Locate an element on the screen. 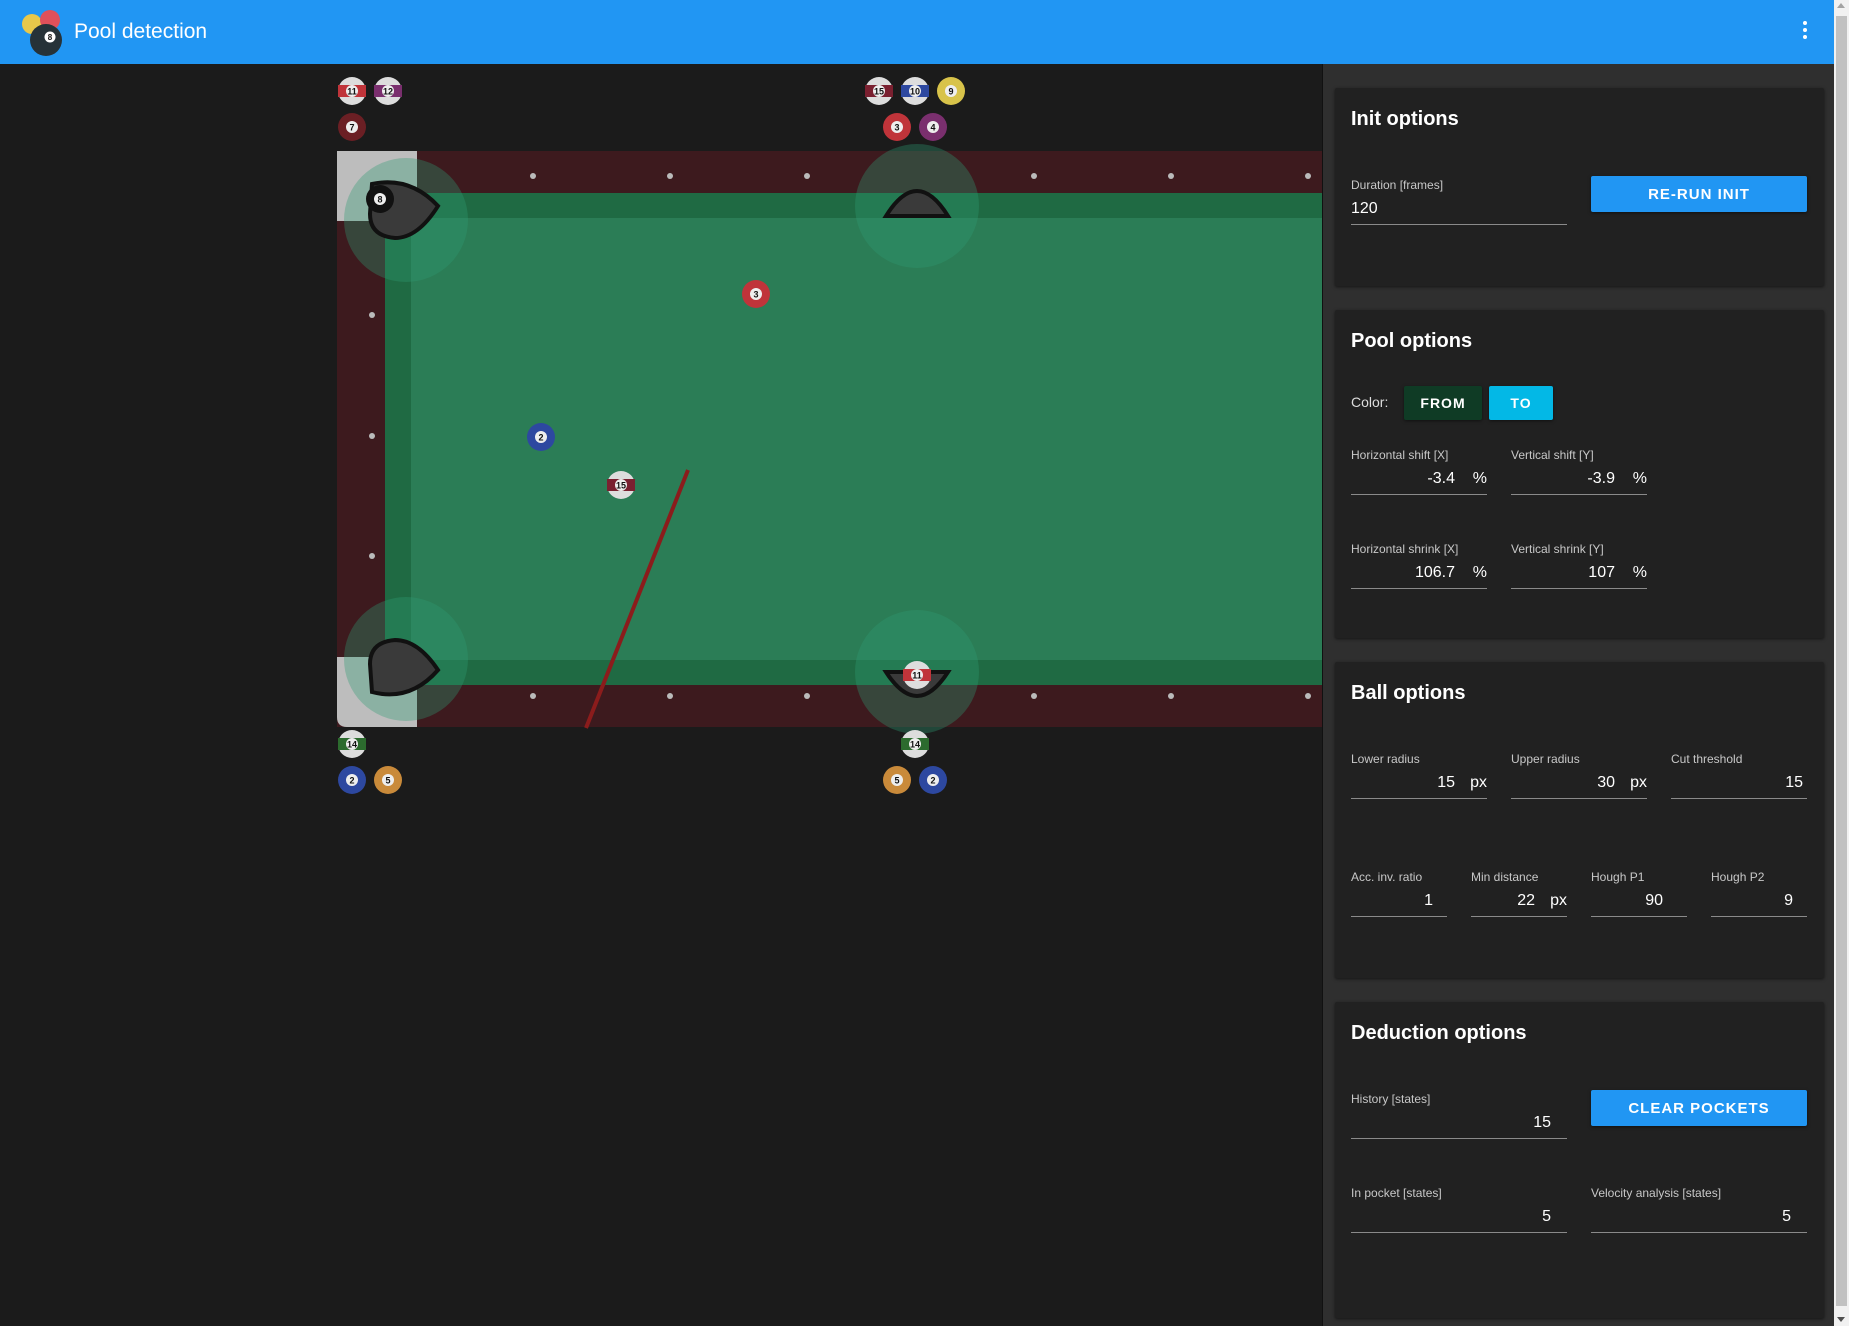 Image resolution: width=1849 pixels, height=1326 pixels. vertical-shrink-field: Vertical shrink [Y] % is located at coordinates (1579, 565).